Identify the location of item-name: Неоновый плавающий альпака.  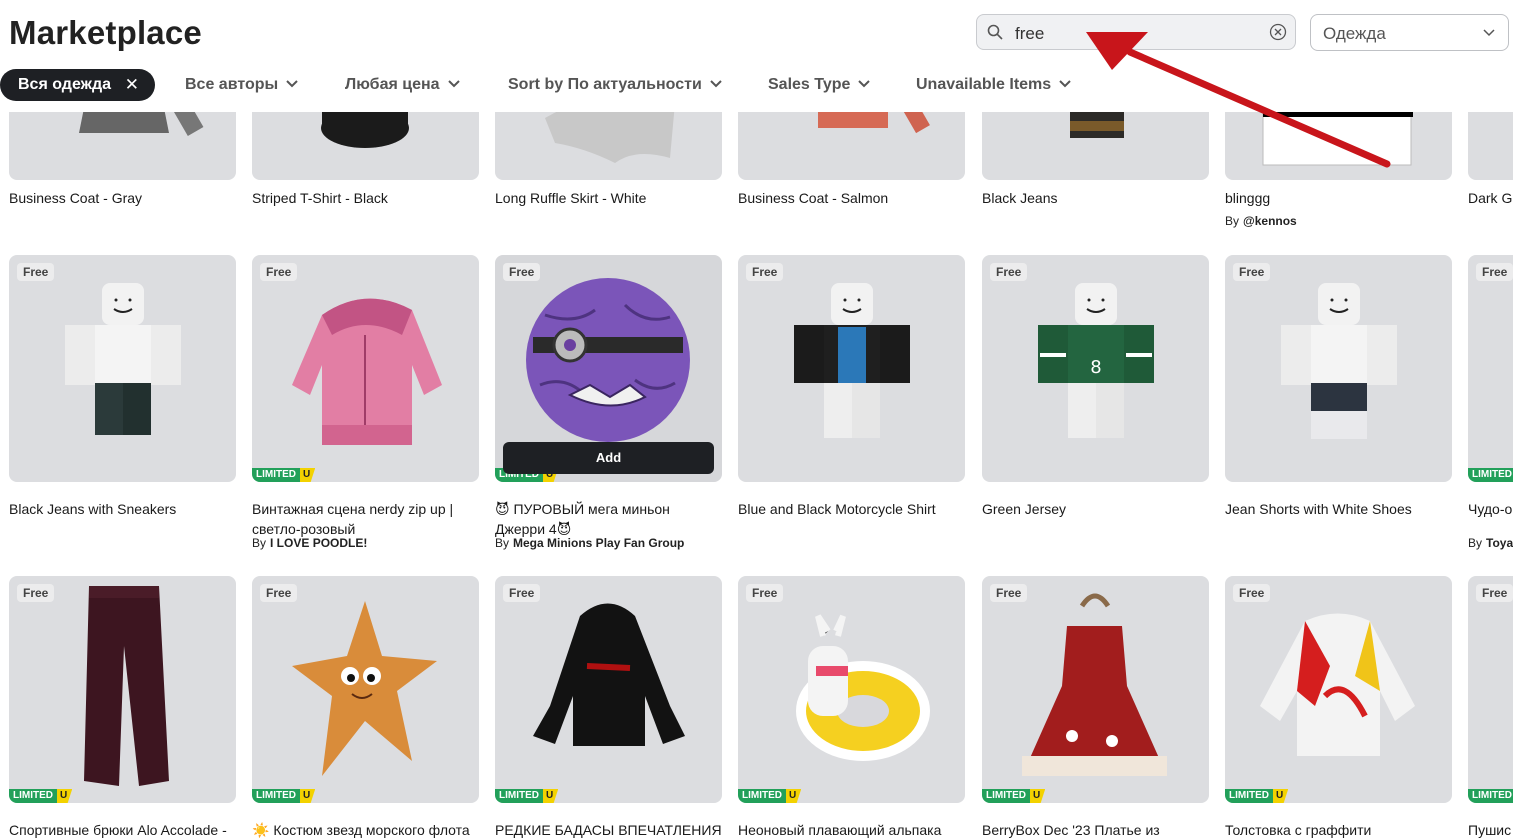
(851, 829).